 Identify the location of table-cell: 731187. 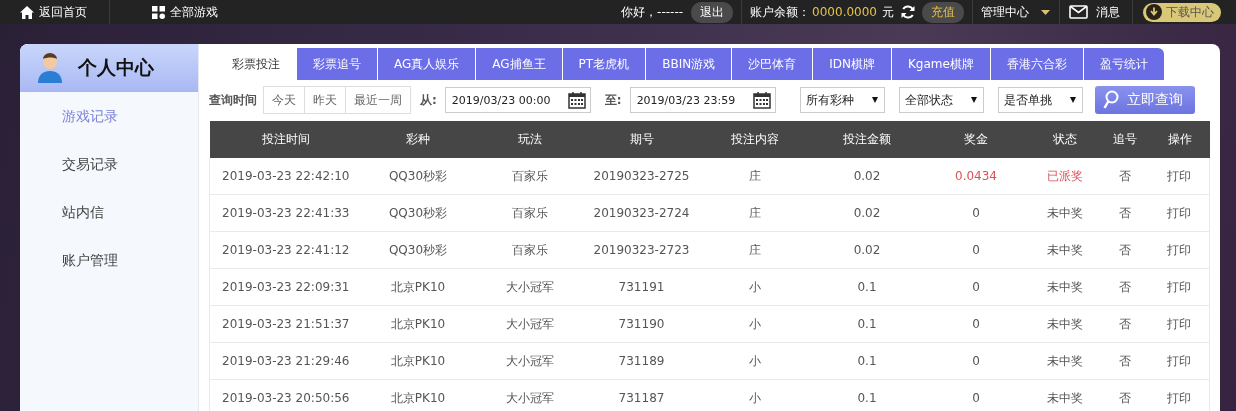
(641, 395).